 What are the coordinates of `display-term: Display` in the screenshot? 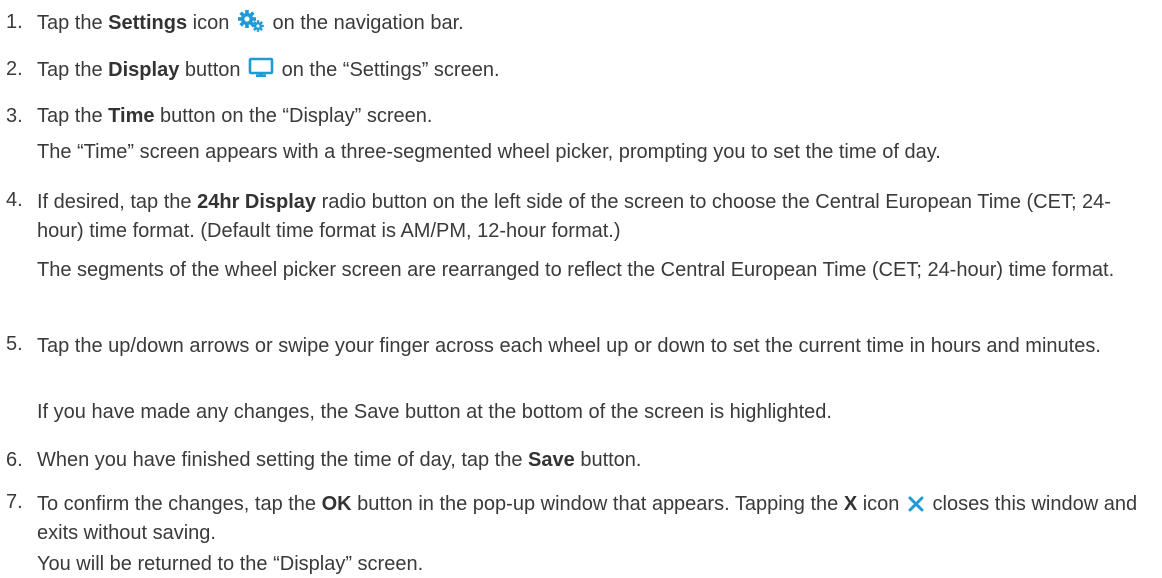 It's located at (144, 70).